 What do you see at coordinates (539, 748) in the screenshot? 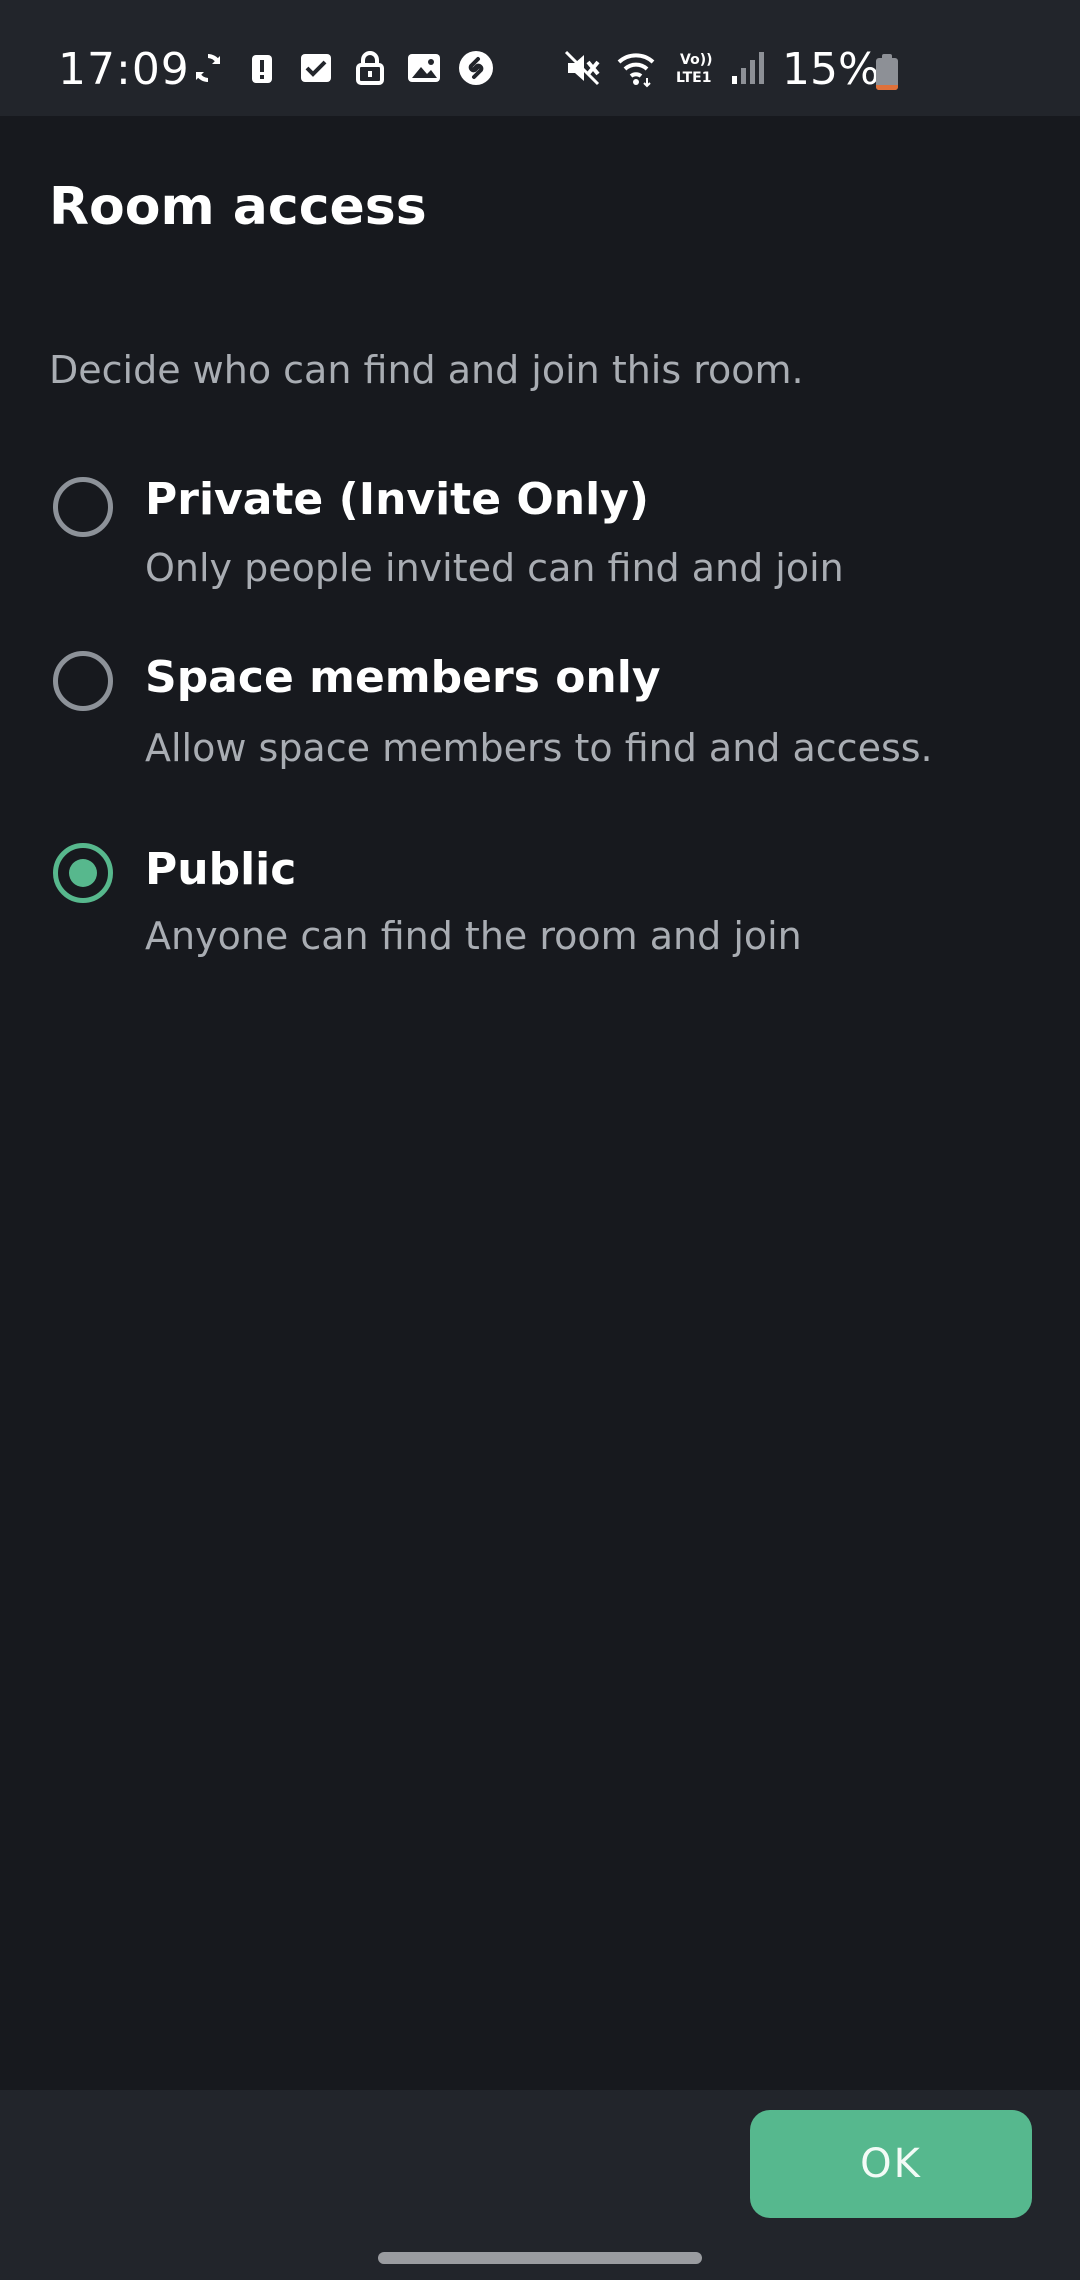
I see `option-subtitle-space-members: Allow space members to find and access.` at bounding box center [539, 748].